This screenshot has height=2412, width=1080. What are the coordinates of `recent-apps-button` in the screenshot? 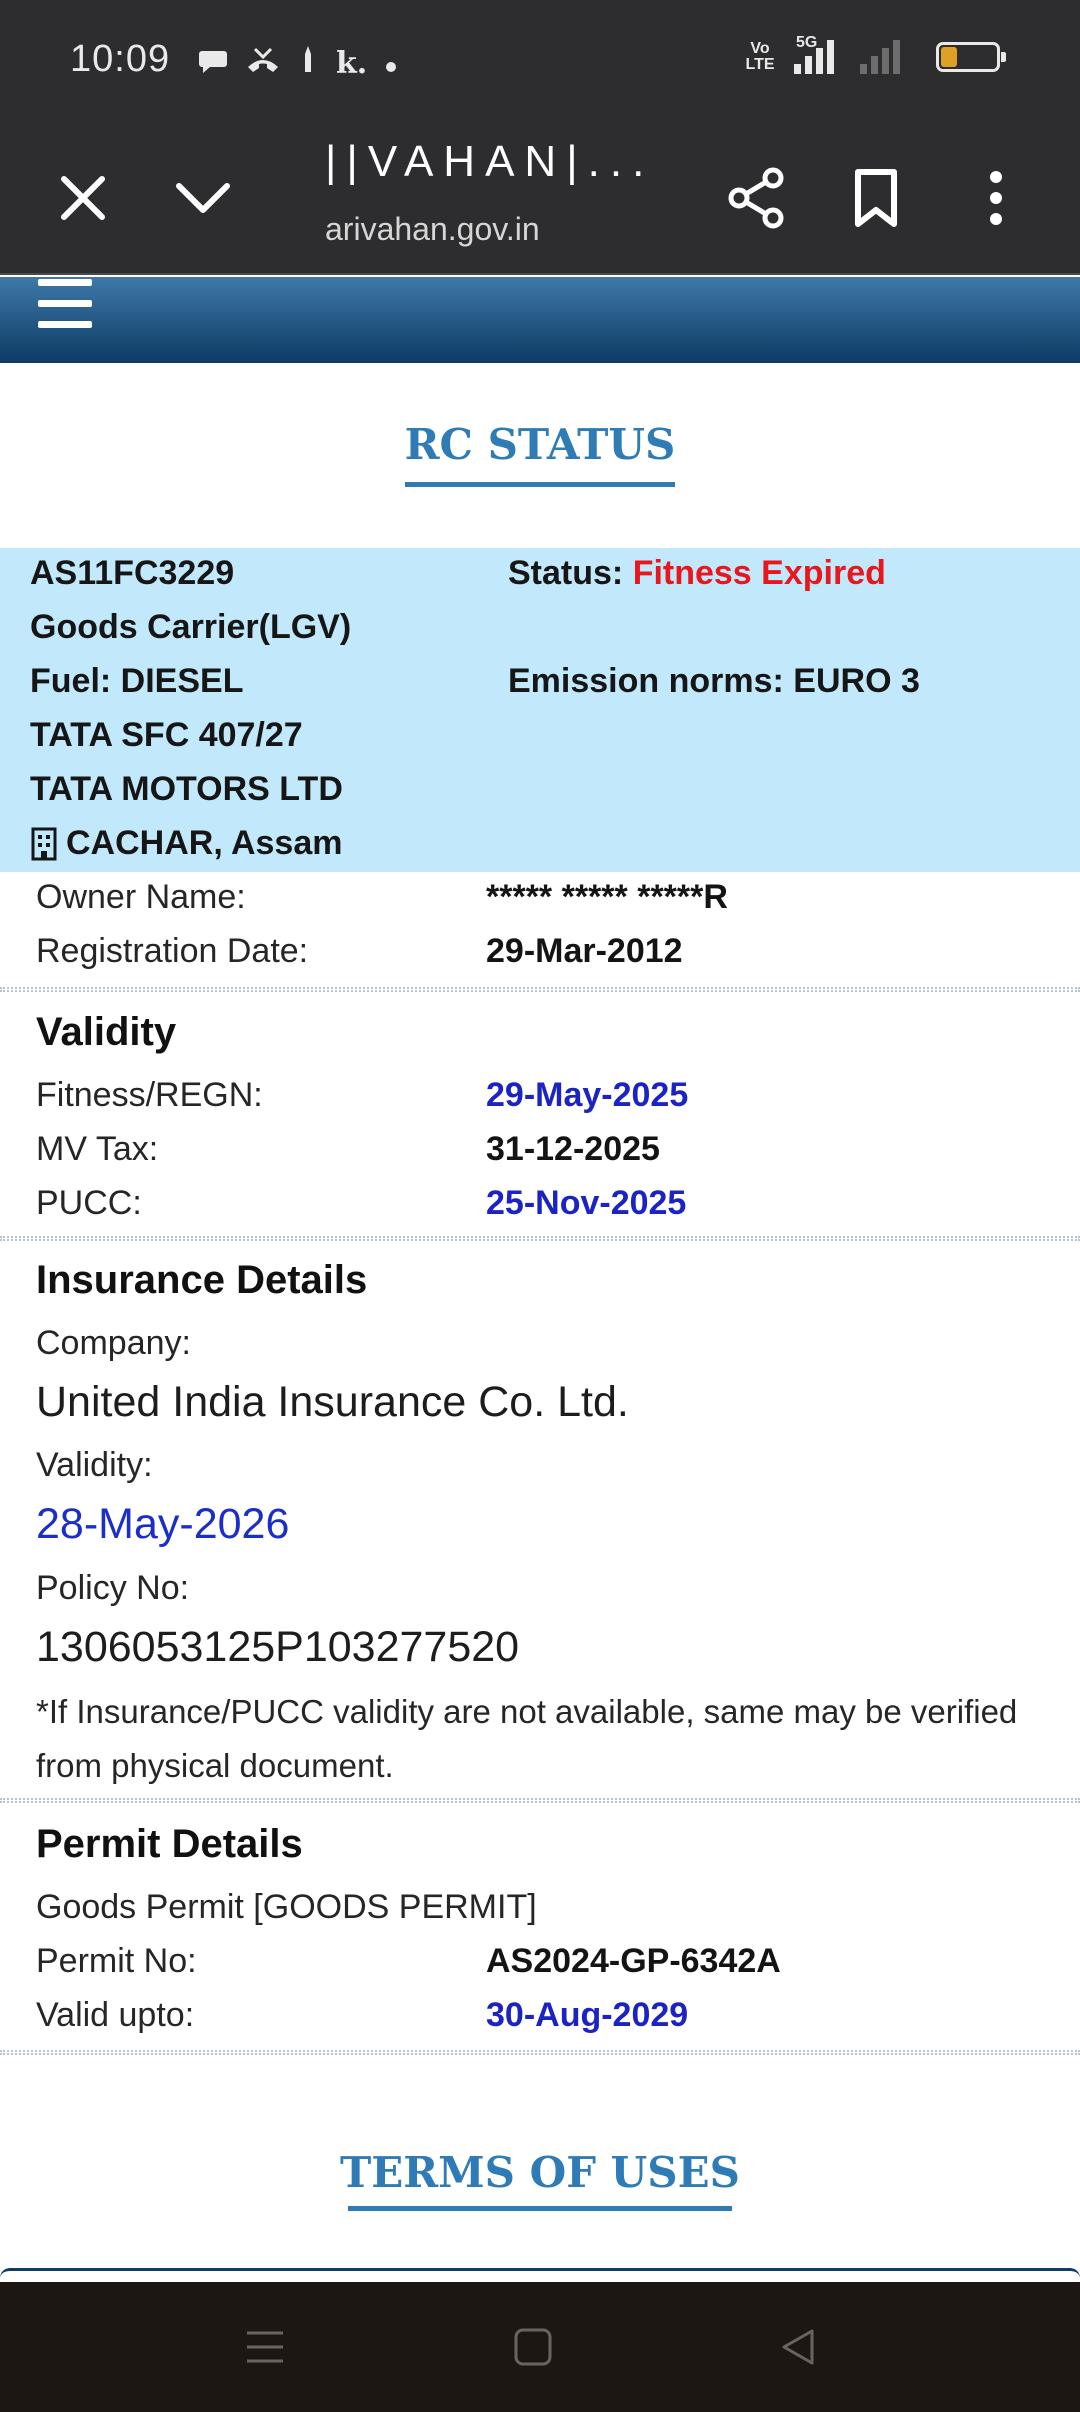 It's located at (265, 2347).